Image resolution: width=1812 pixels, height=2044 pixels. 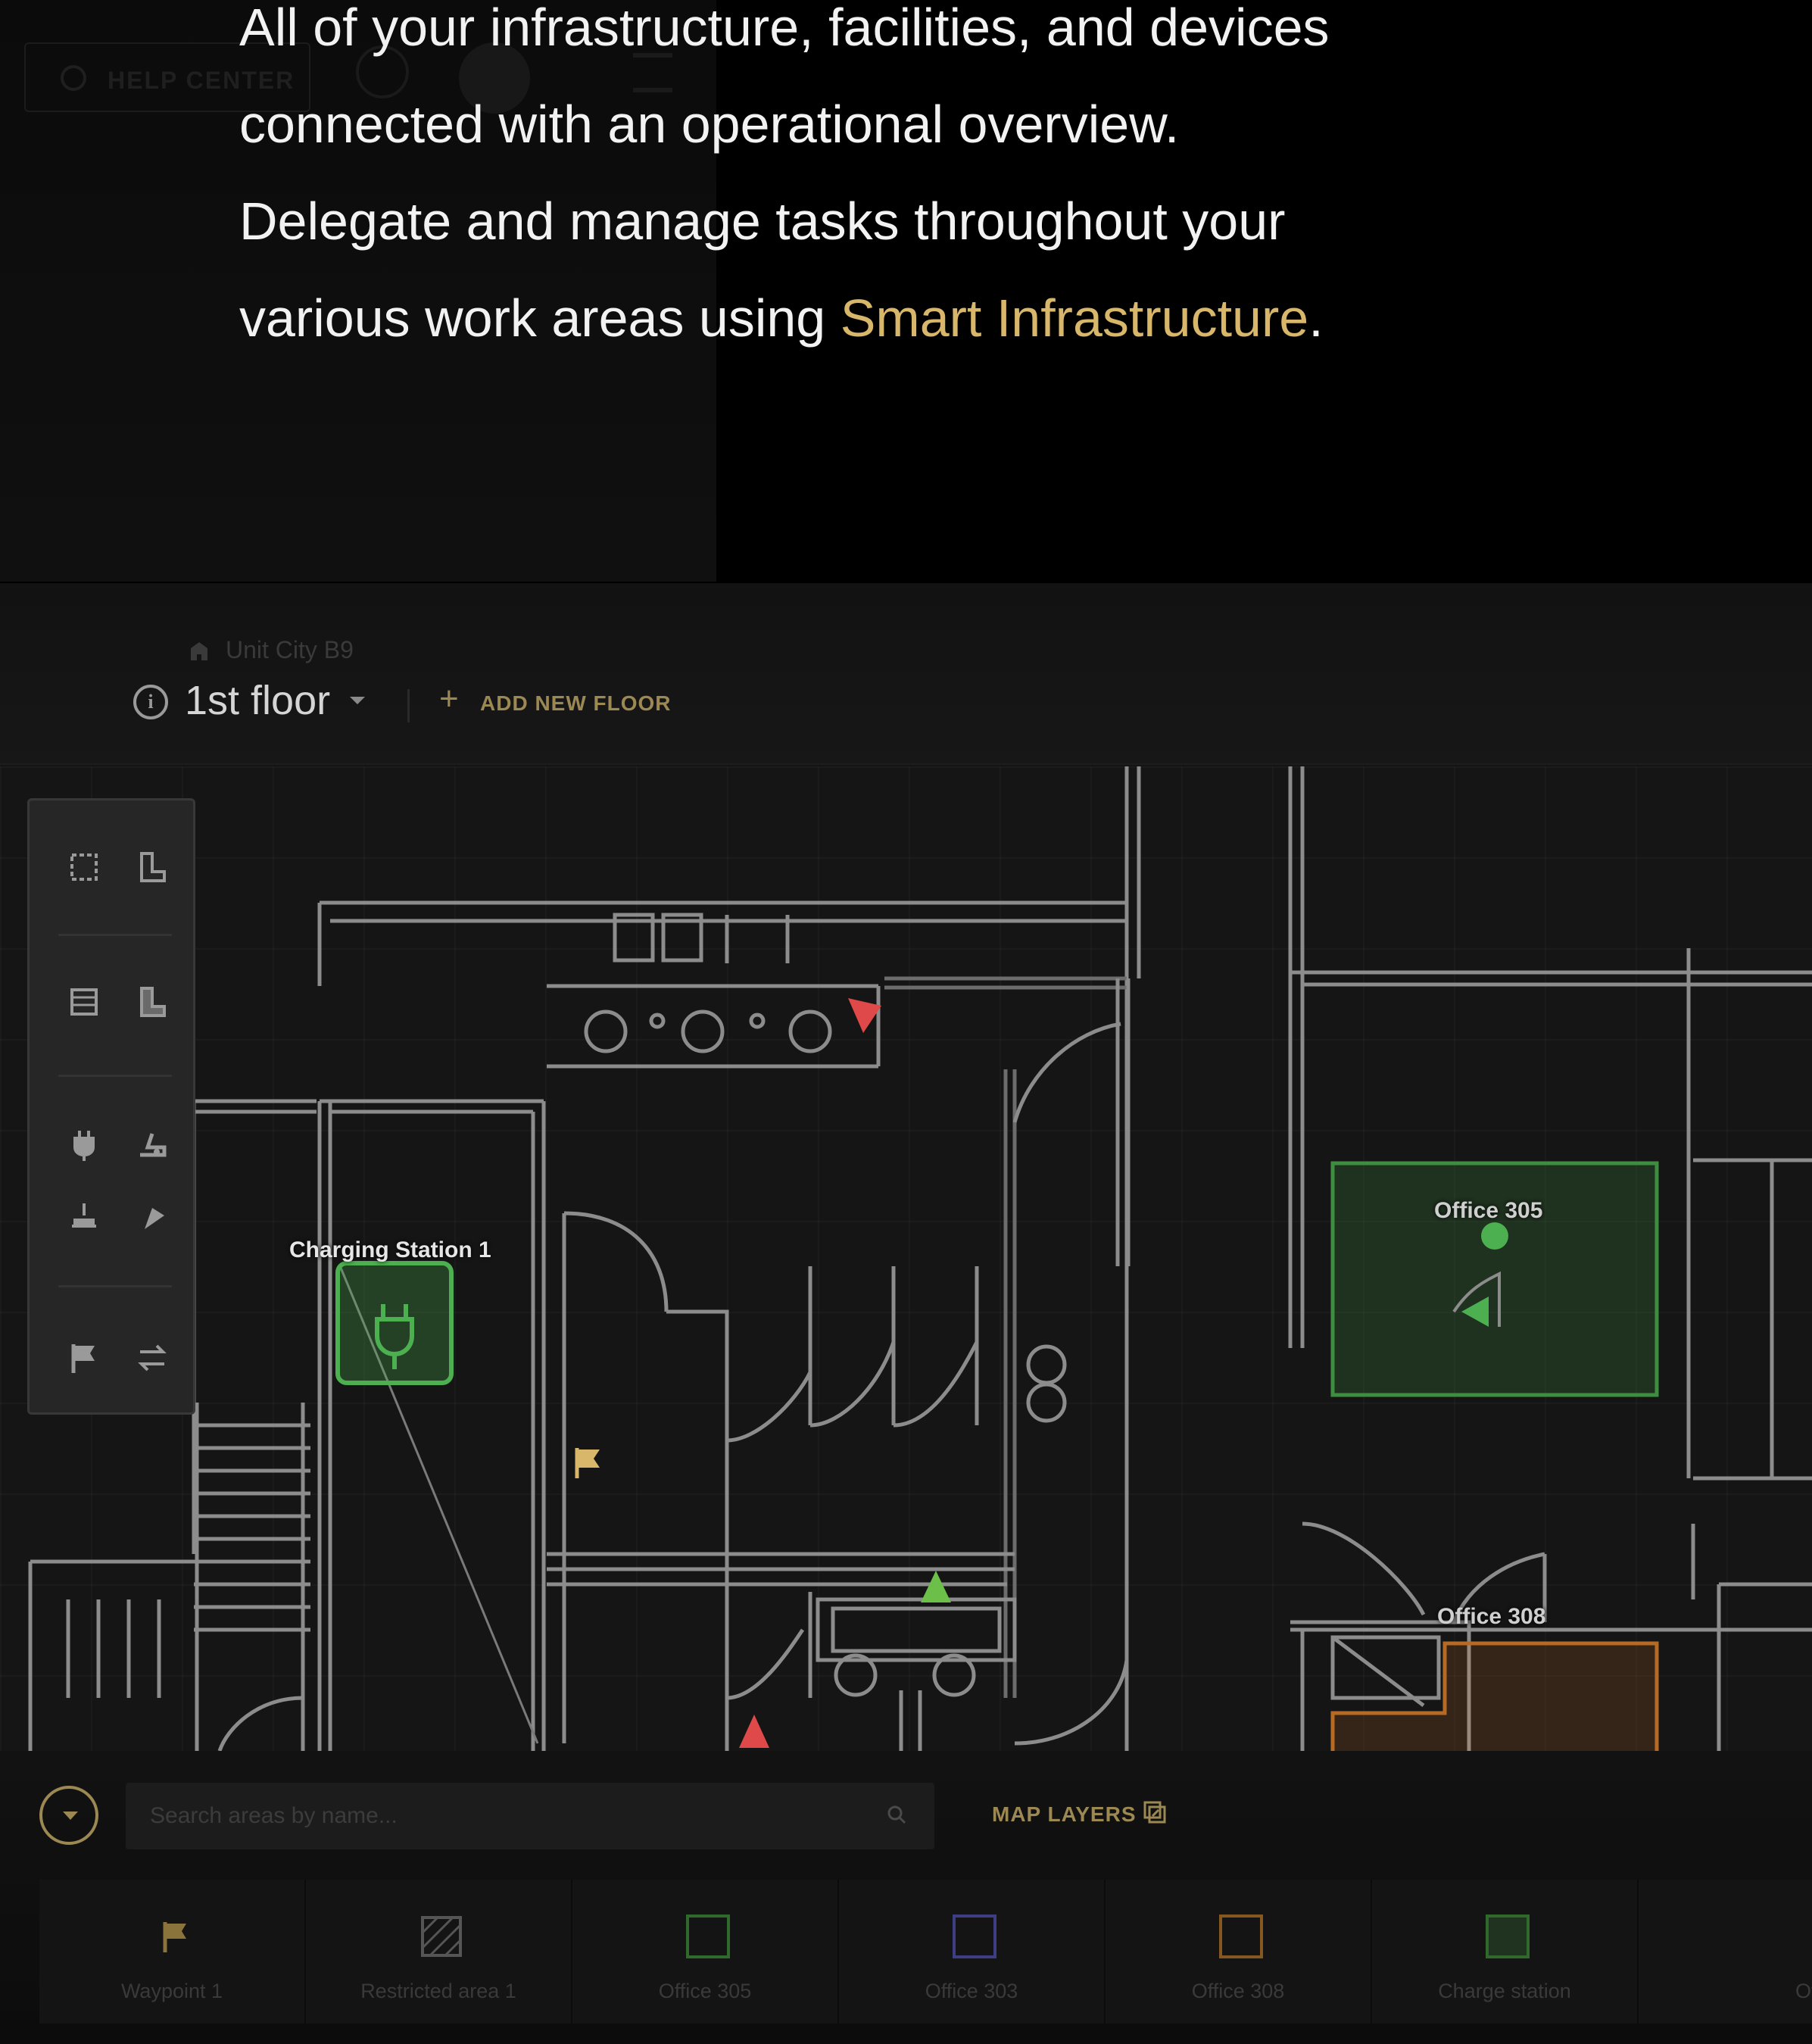 I want to click on charging-station-label: Charging Station 1, so click(x=390, y=1249).